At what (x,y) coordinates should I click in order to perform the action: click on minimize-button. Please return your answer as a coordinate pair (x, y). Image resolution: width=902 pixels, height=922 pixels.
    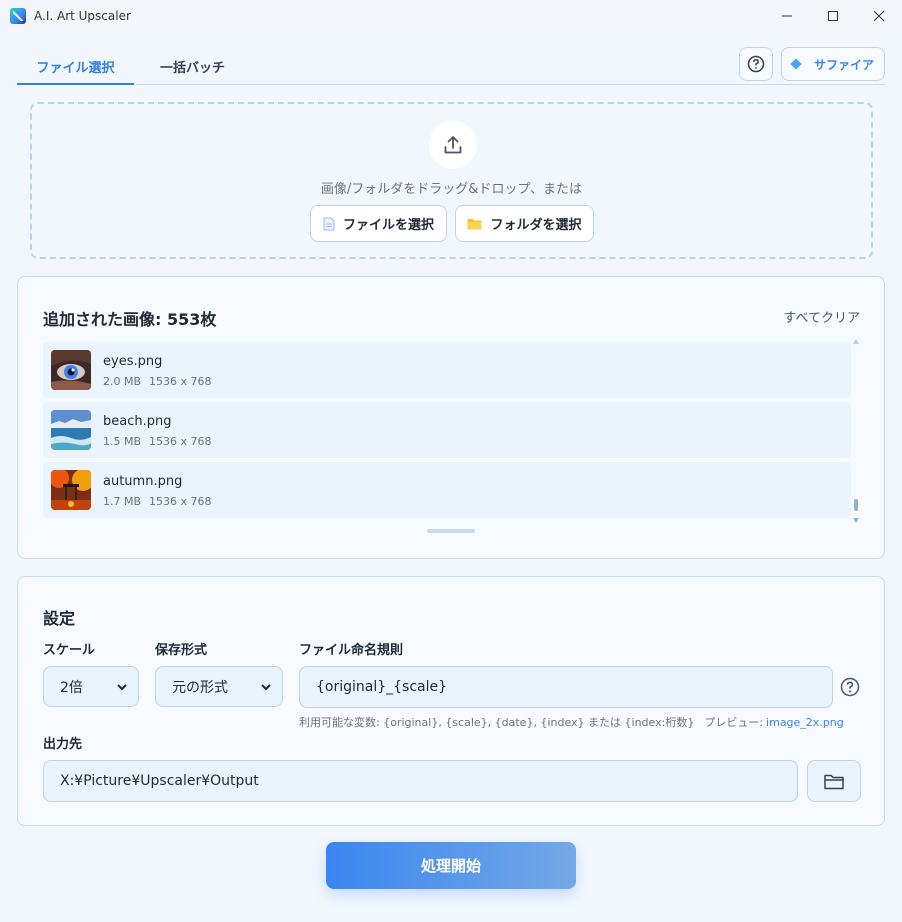
    Looking at the image, I should click on (787, 16).